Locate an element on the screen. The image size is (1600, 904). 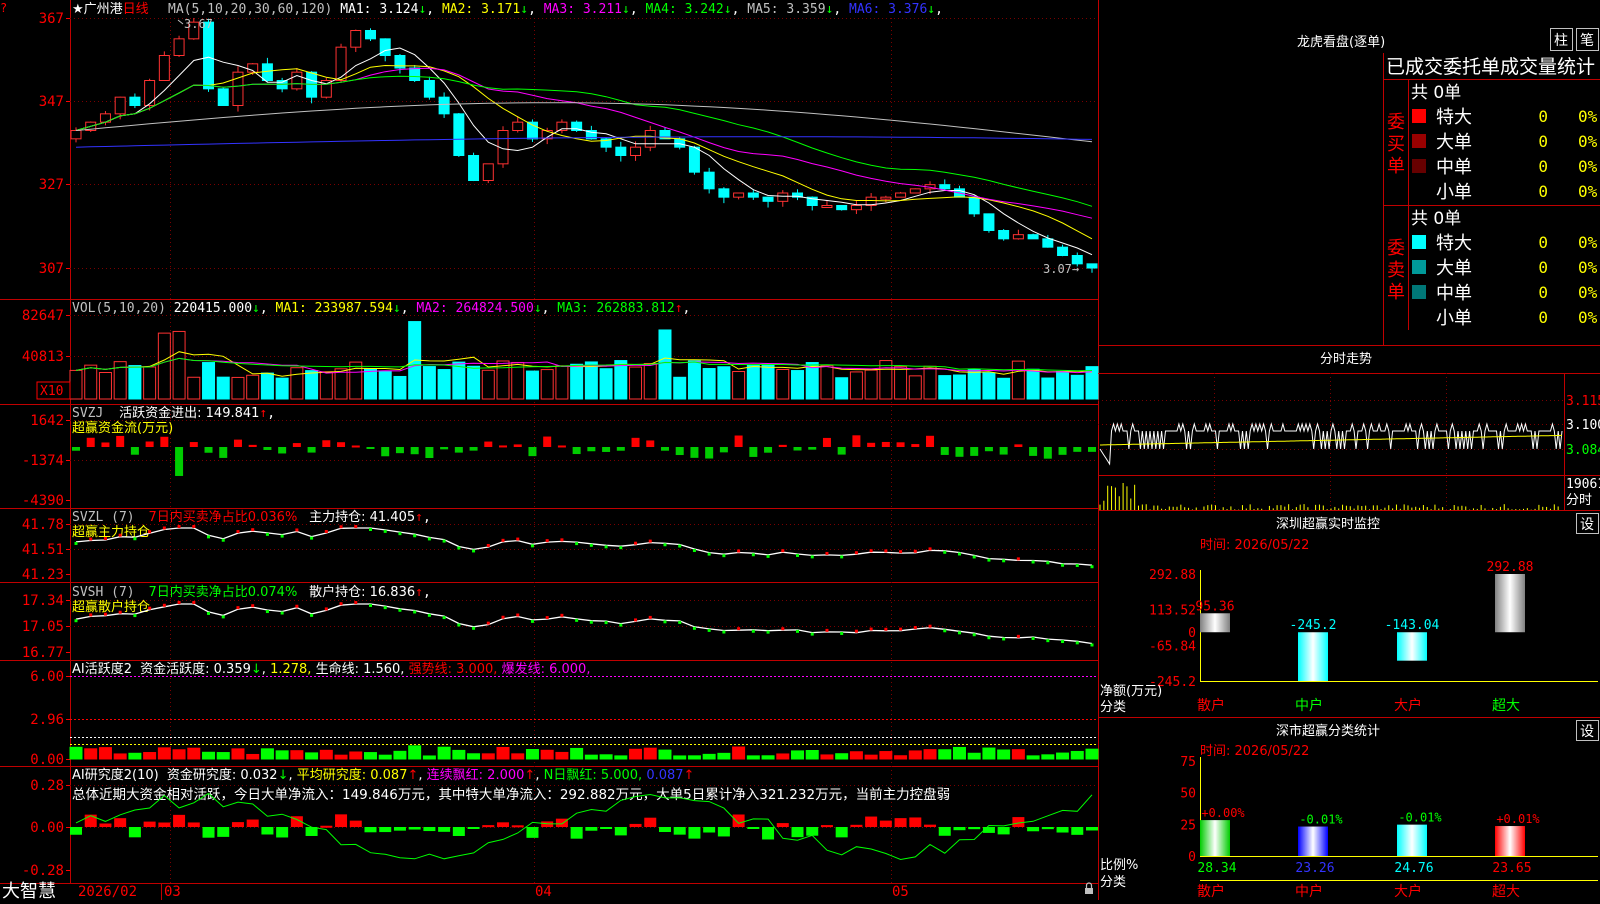
ma-sep-3: , is located at coordinates (740, 9).